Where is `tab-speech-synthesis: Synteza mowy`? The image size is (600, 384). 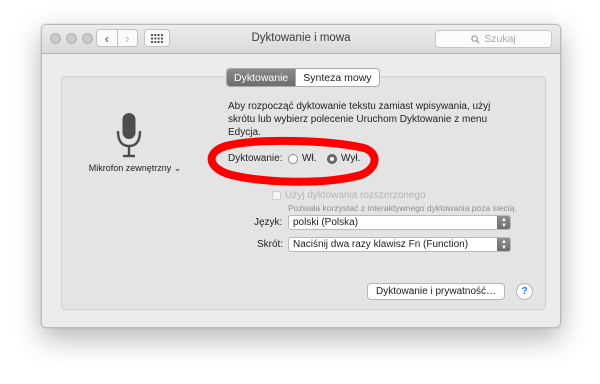 tab-speech-synthesis: Synteza mowy is located at coordinates (336, 77).